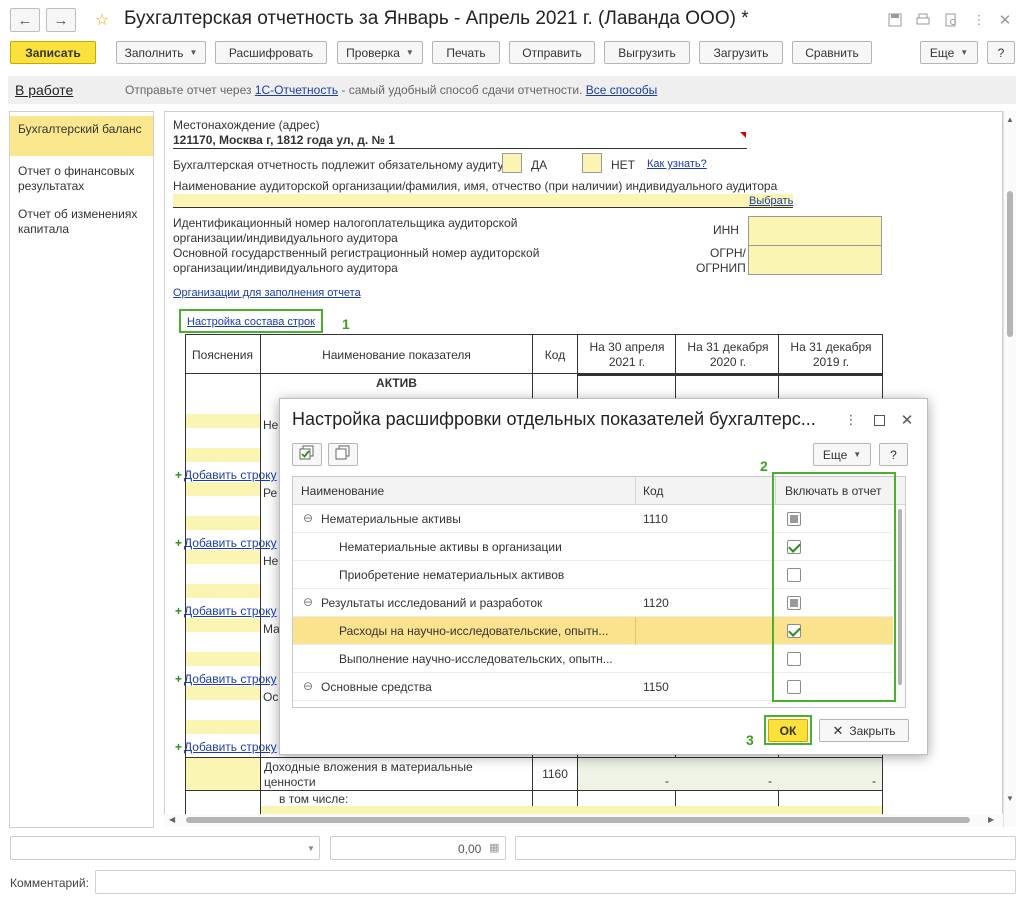 This screenshot has width=1024, height=903. I want to click on fill-dropdown-button: Заполнить ▼, so click(161, 52).